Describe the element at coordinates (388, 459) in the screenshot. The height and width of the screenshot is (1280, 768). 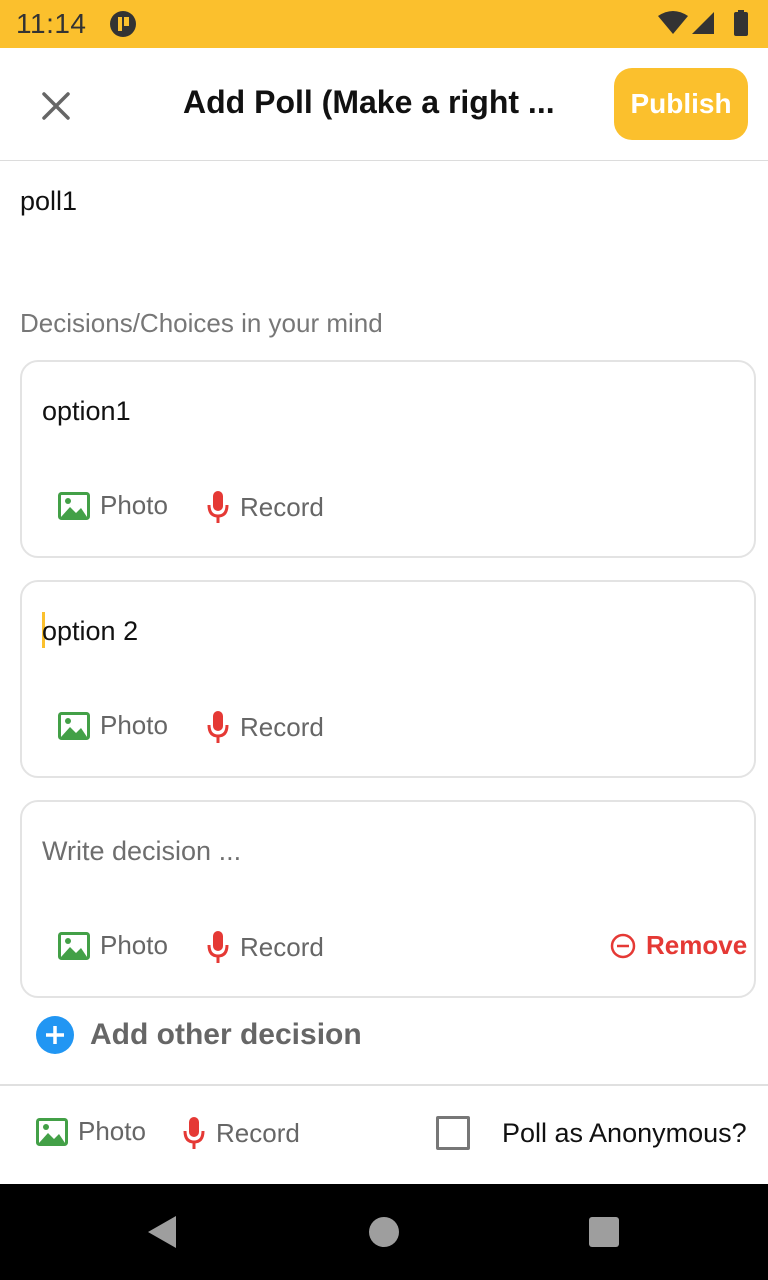
I see `decision-card: option1 Photo Record` at that location.